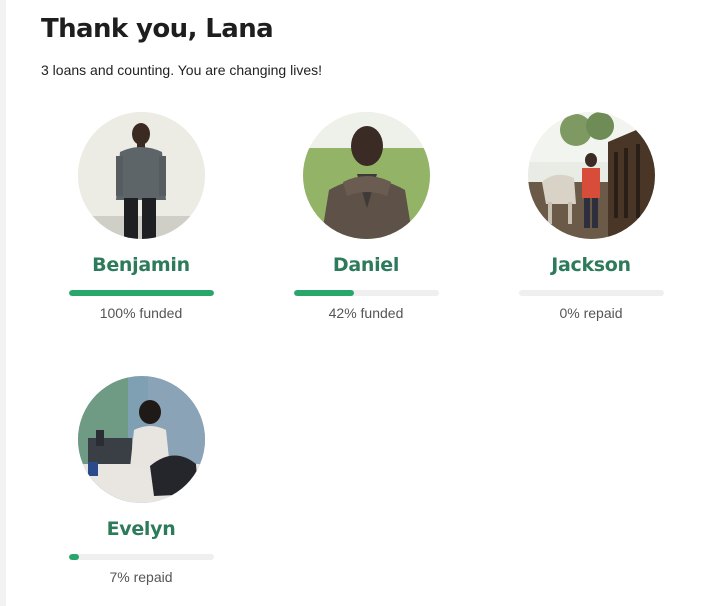 This screenshot has width=720, height=606. What do you see at coordinates (141, 577) in the screenshot?
I see `loan-status: 7% repaid` at bounding box center [141, 577].